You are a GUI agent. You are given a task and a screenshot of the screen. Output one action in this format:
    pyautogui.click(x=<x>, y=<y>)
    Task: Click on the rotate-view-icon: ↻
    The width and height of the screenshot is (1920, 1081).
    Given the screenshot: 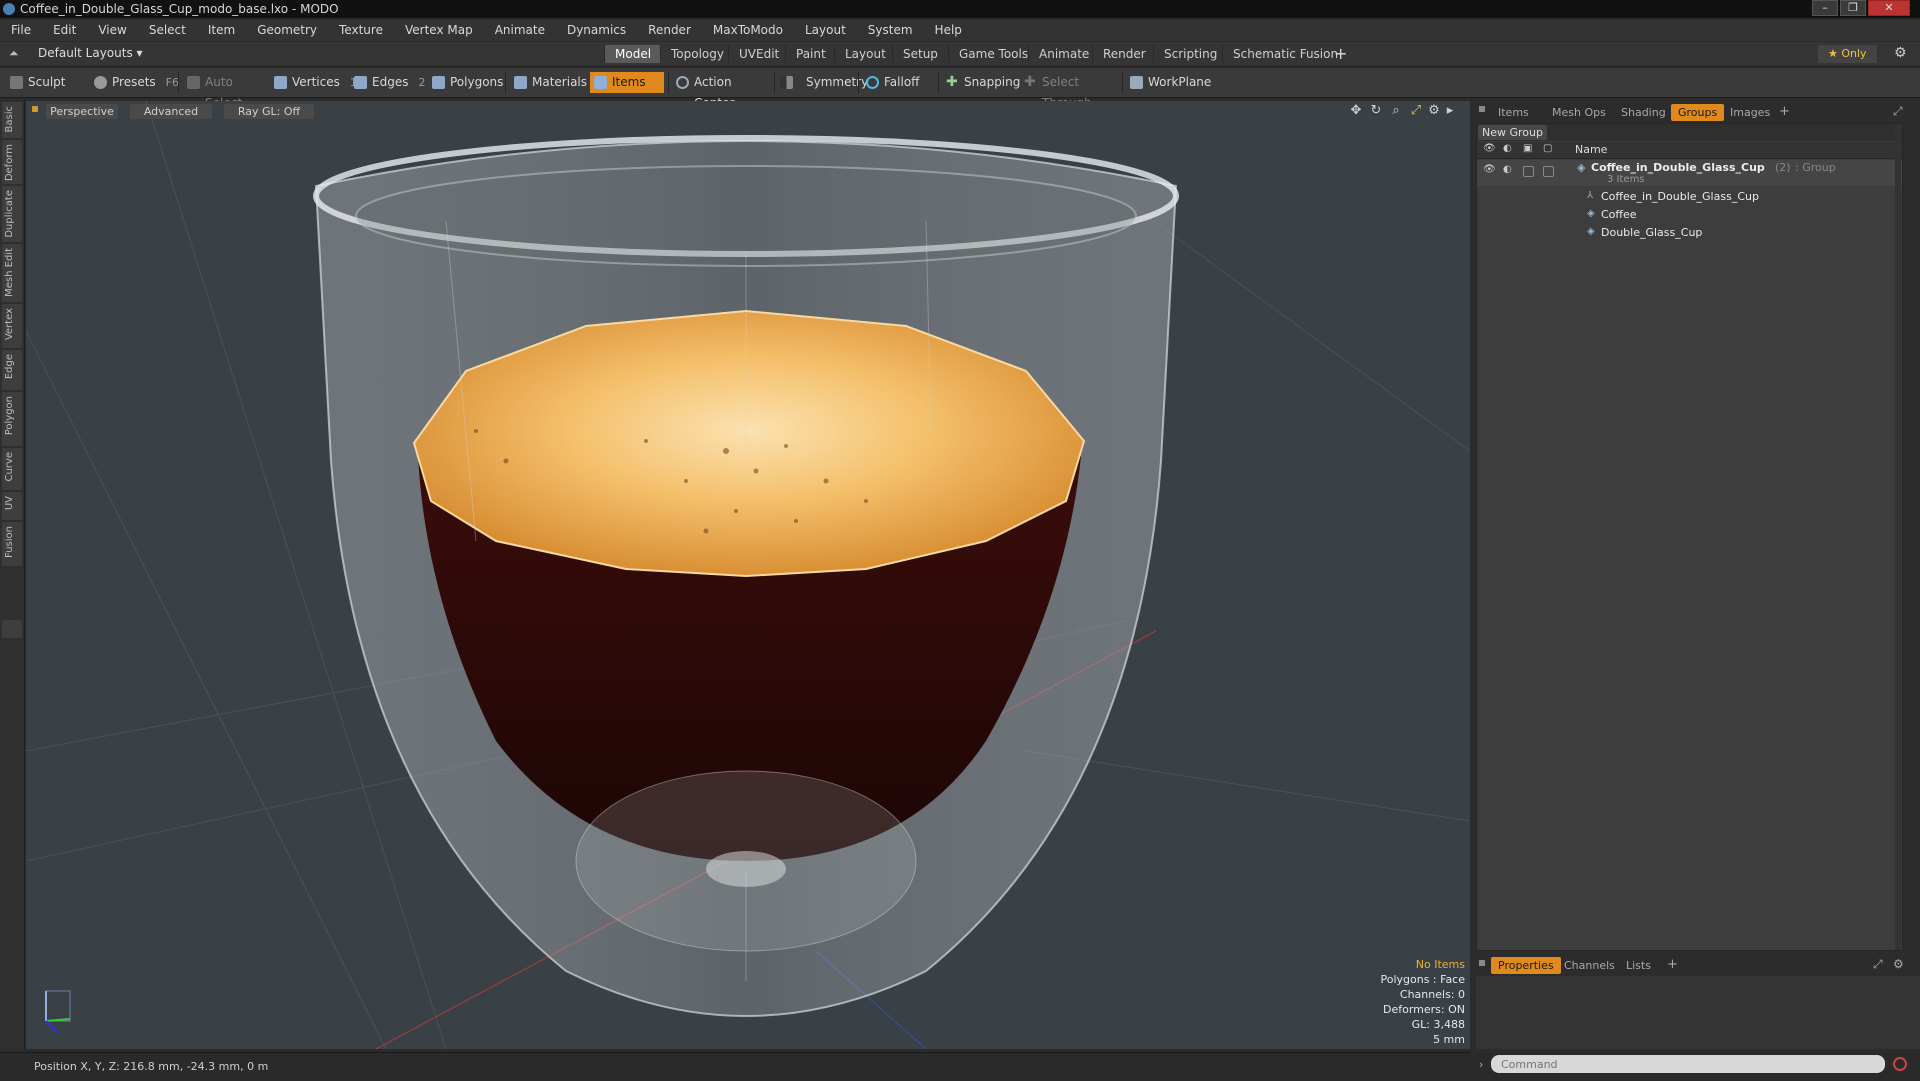 What is the action you would take?
    pyautogui.click(x=1376, y=111)
    